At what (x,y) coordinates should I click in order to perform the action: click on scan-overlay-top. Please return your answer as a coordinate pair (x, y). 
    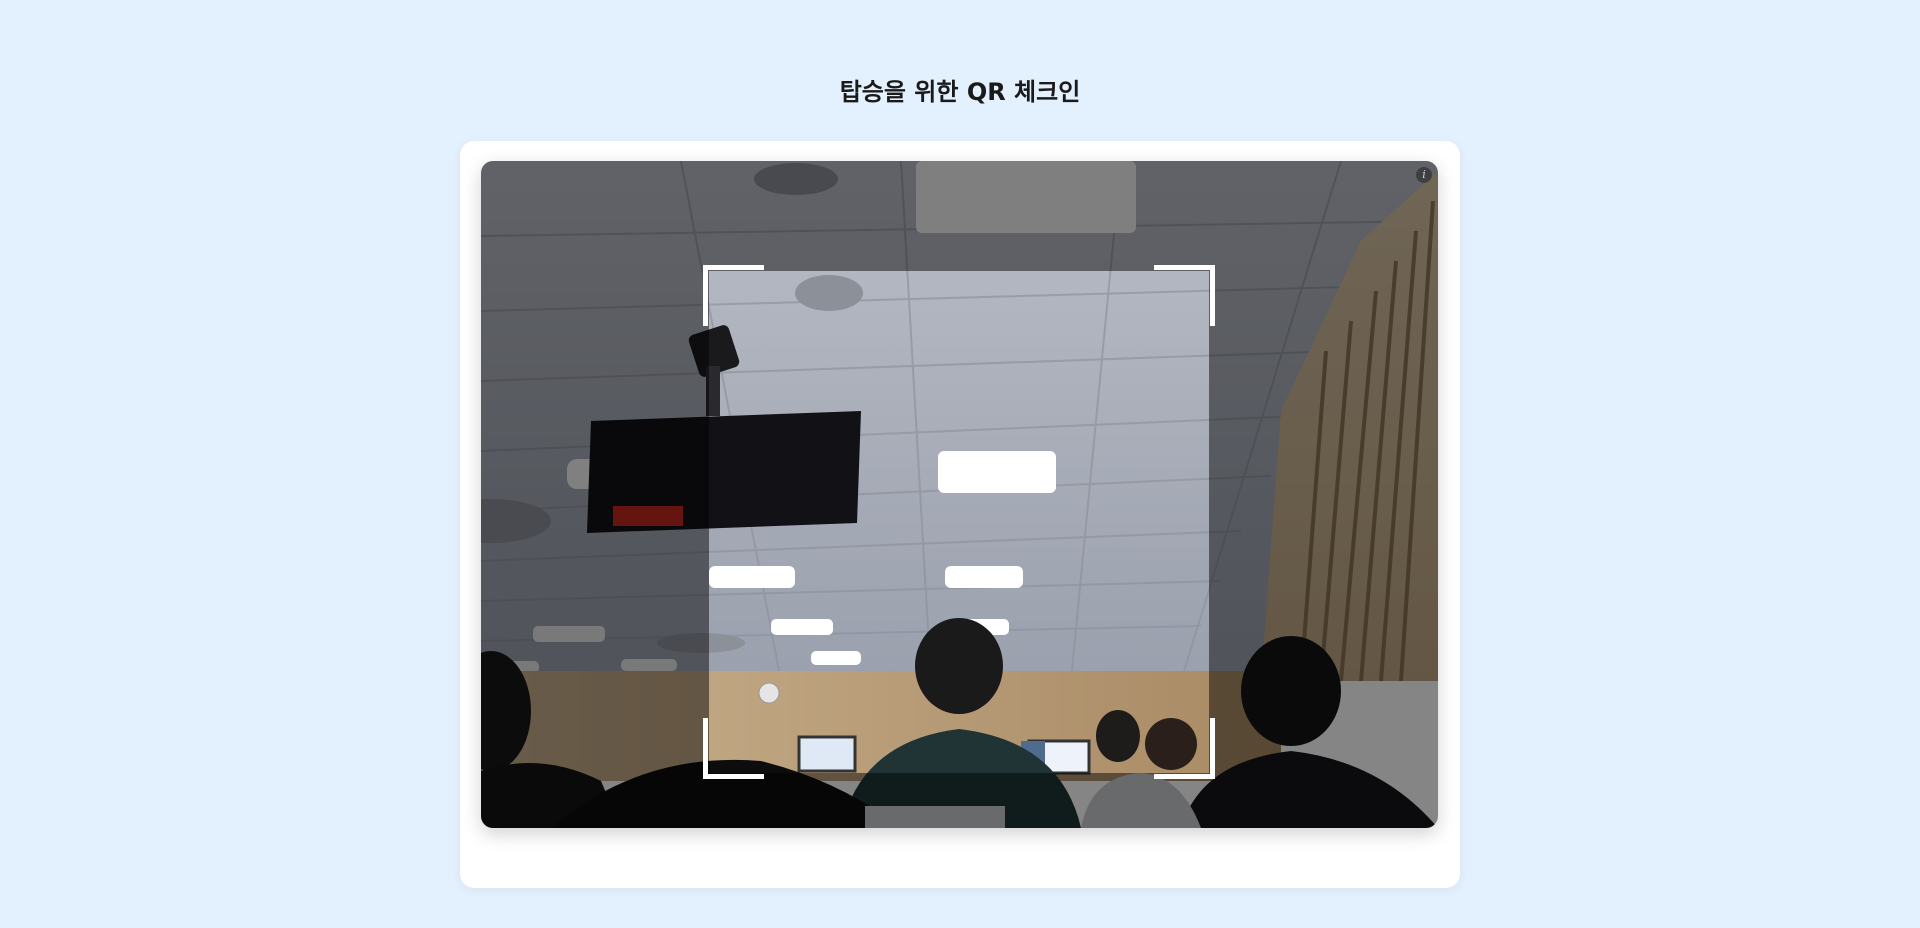
    Looking at the image, I should click on (959, 216).